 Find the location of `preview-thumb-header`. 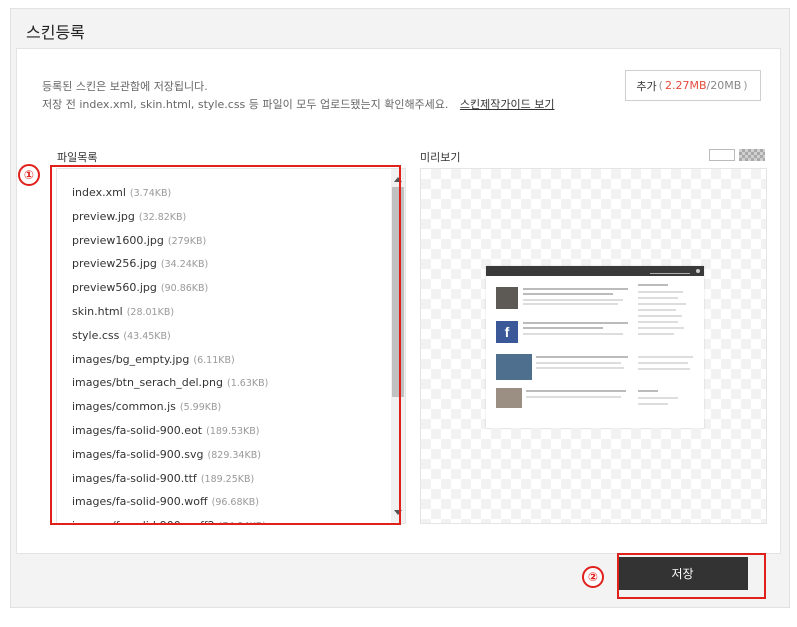

preview-thumb-header is located at coordinates (595, 271).